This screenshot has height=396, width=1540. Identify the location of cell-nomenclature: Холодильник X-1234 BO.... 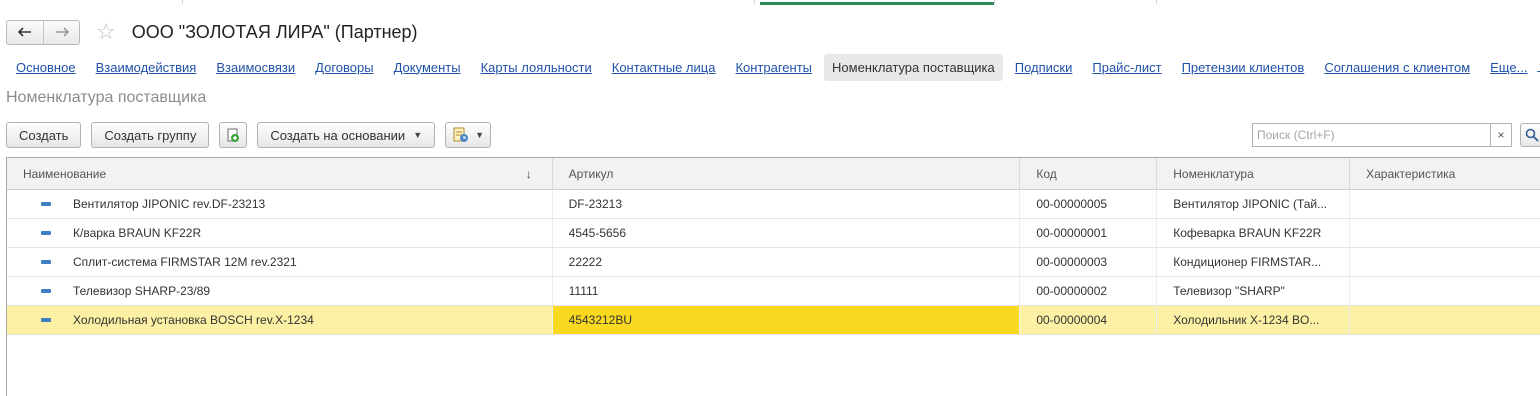
(1254, 320).